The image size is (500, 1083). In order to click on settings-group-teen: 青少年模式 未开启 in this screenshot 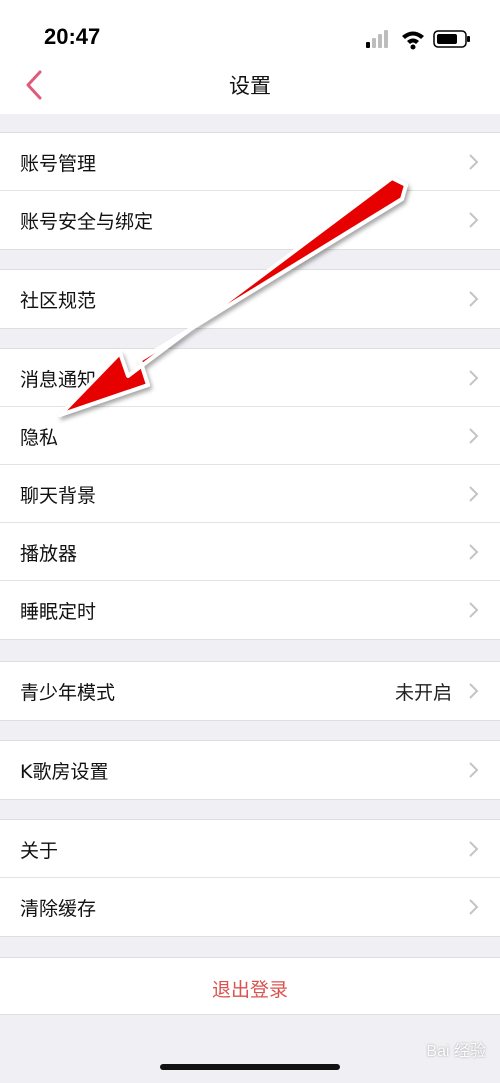, I will do `click(250, 691)`.